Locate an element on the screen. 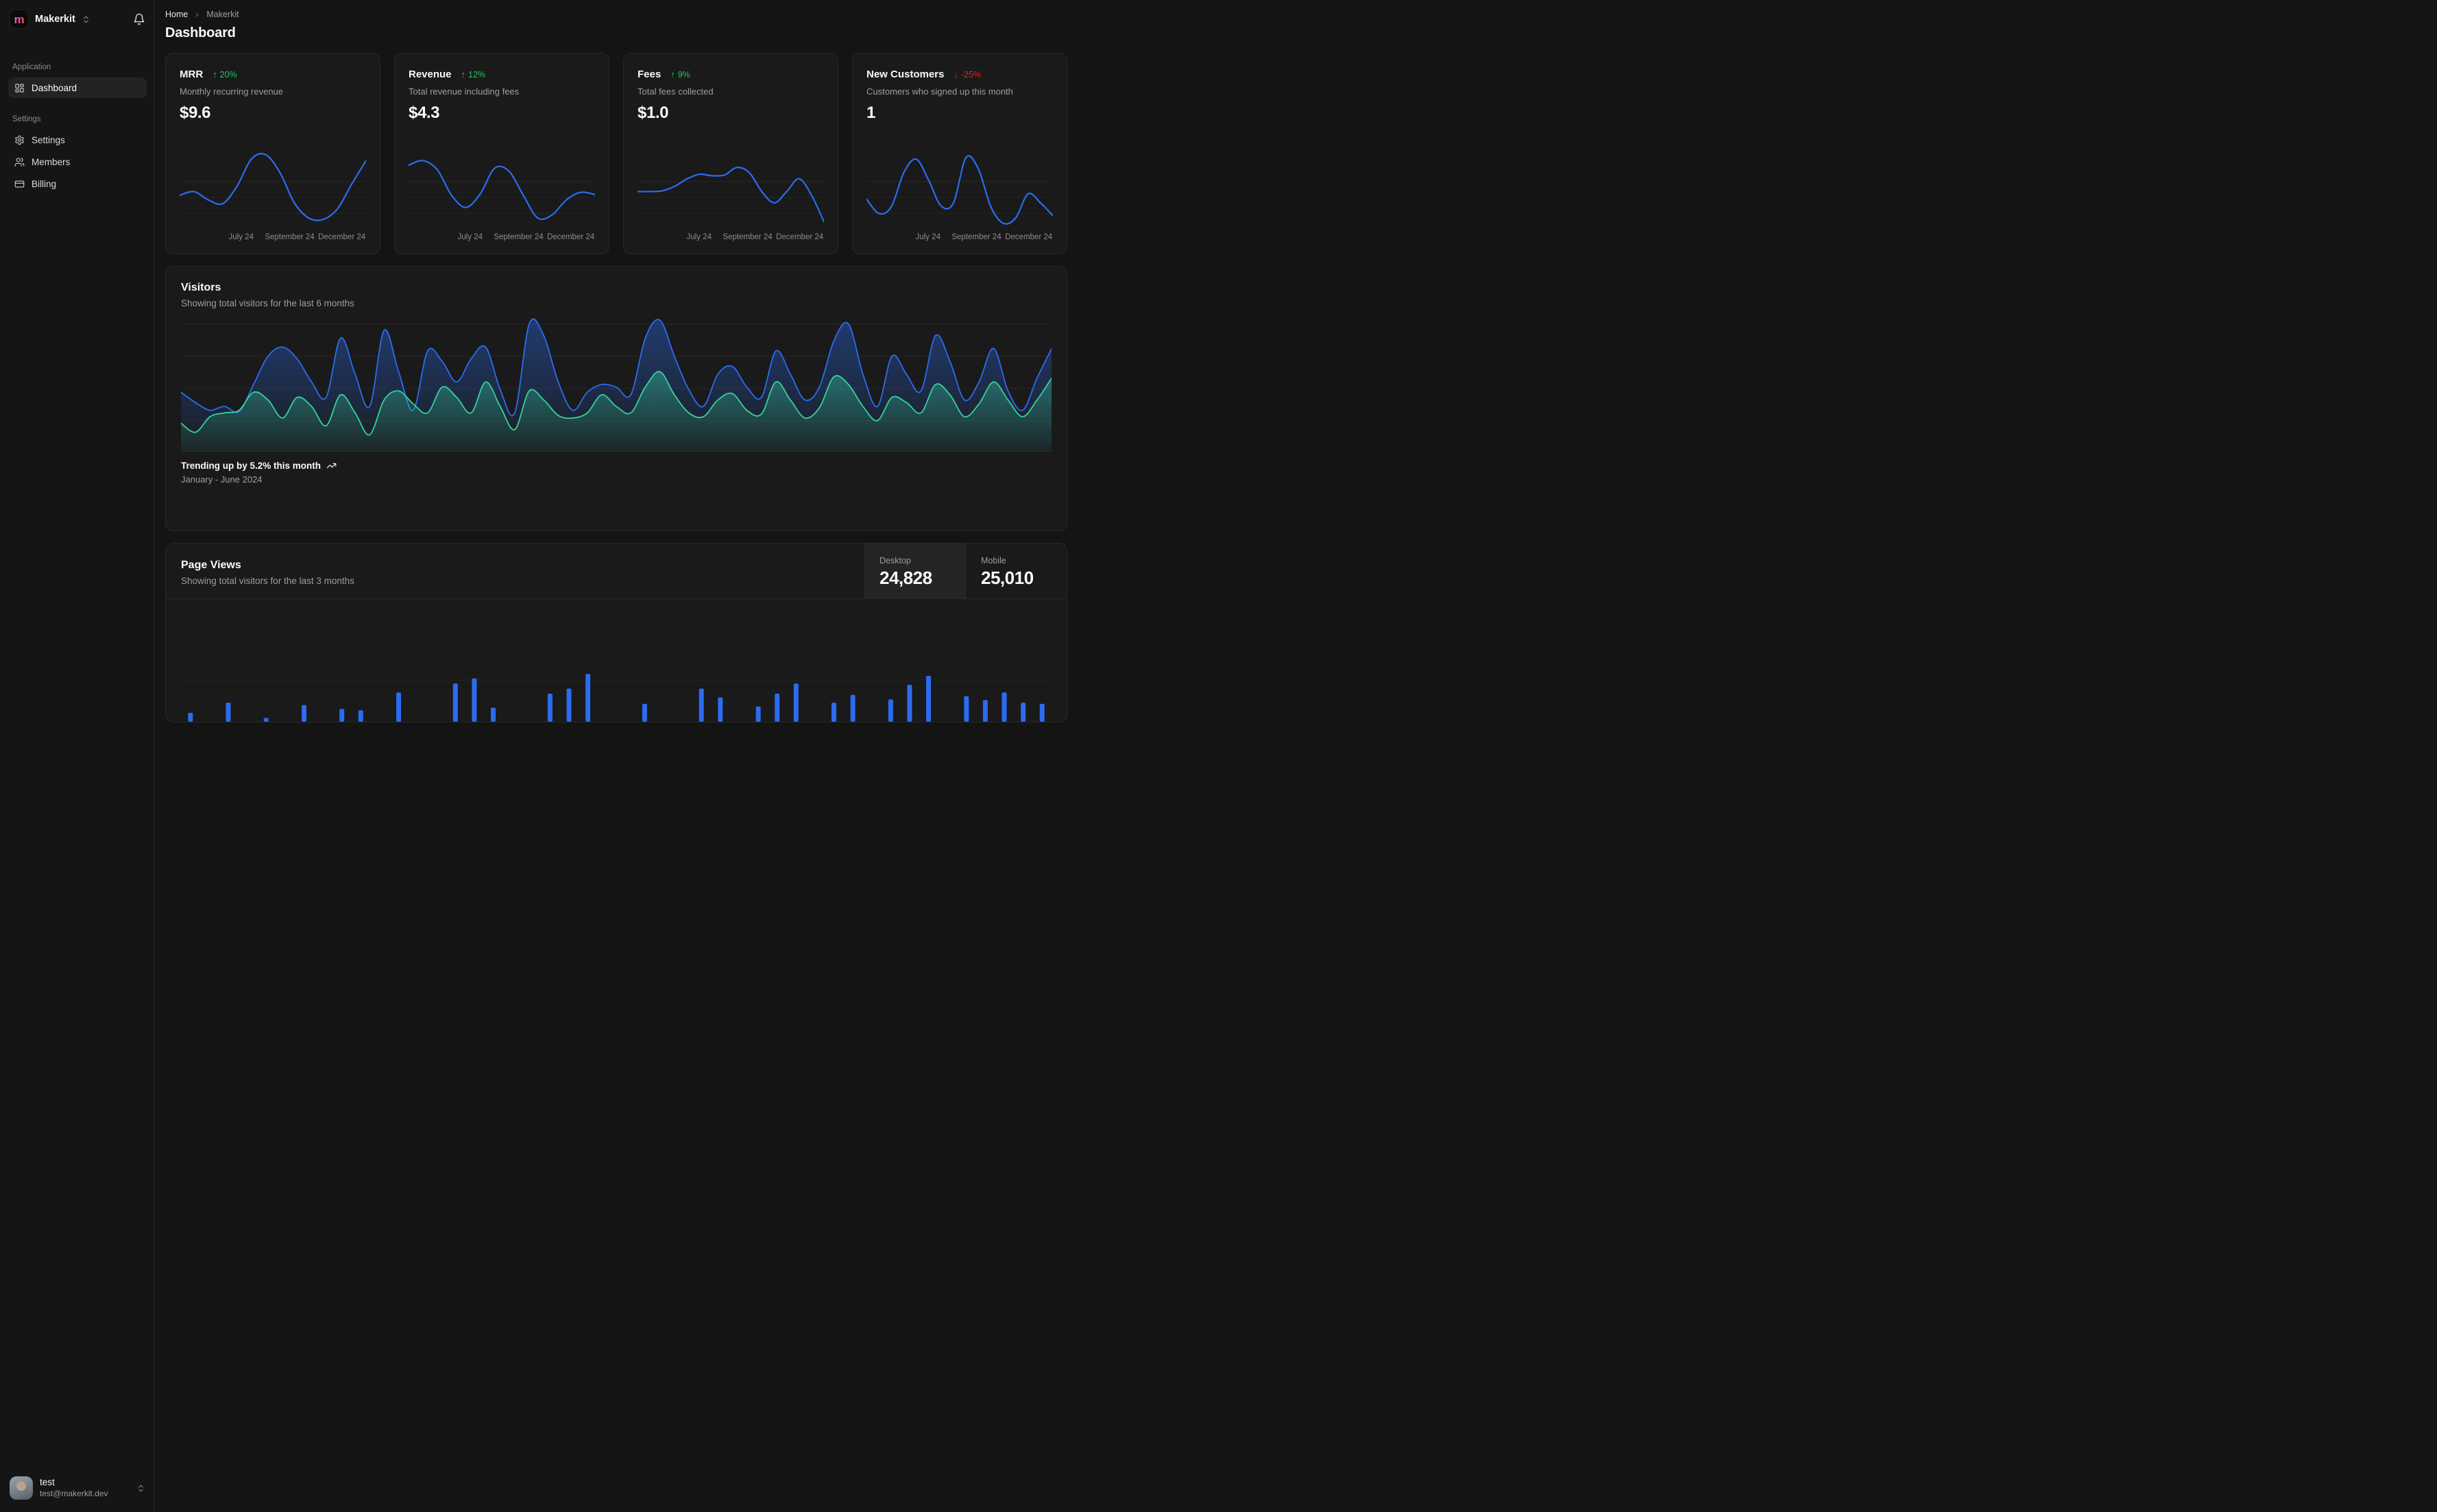 This screenshot has width=2437, height=1512. stat-value: $4.3 is located at coordinates (424, 112).